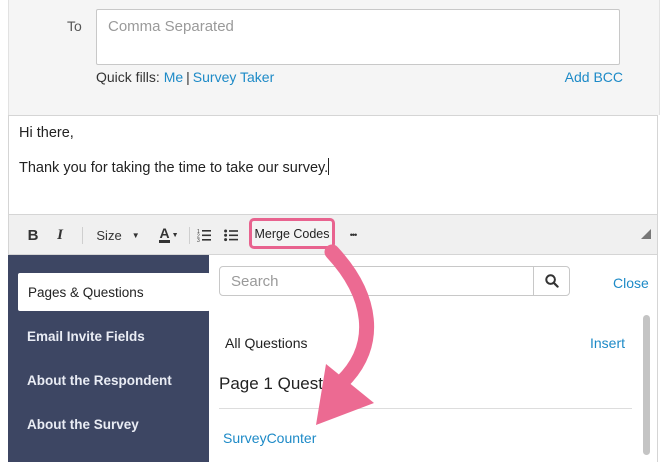 Image resolution: width=666 pixels, height=462 pixels. Describe the element at coordinates (233, 77) in the screenshot. I see `quick-fill-survey-taker-link: Survey Taker` at that location.